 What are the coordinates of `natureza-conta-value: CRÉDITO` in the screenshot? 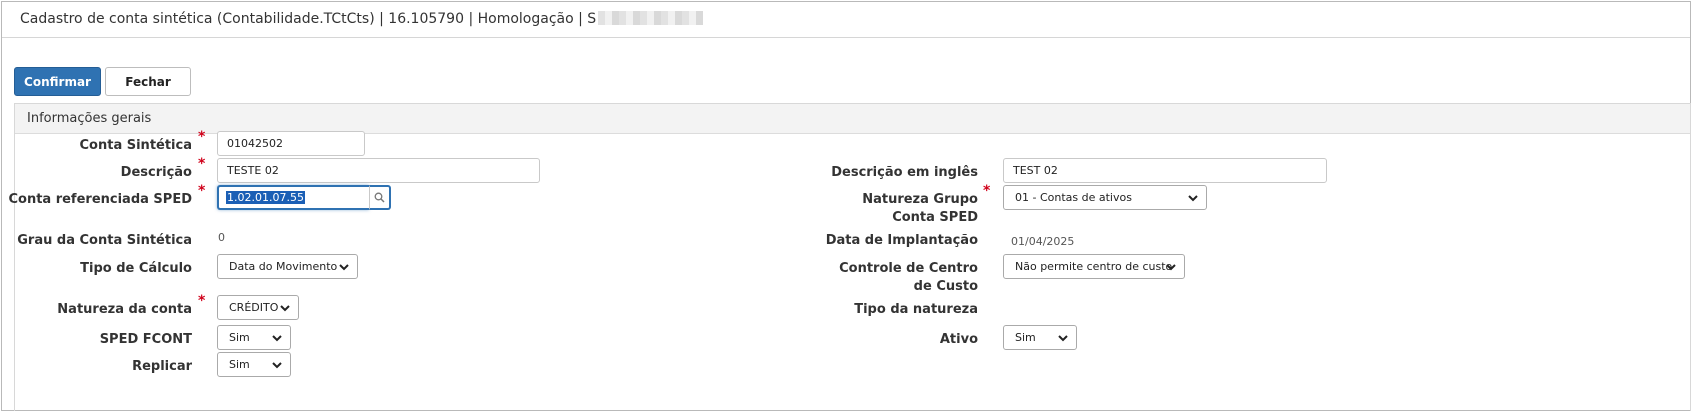 It's located at (254, 307).